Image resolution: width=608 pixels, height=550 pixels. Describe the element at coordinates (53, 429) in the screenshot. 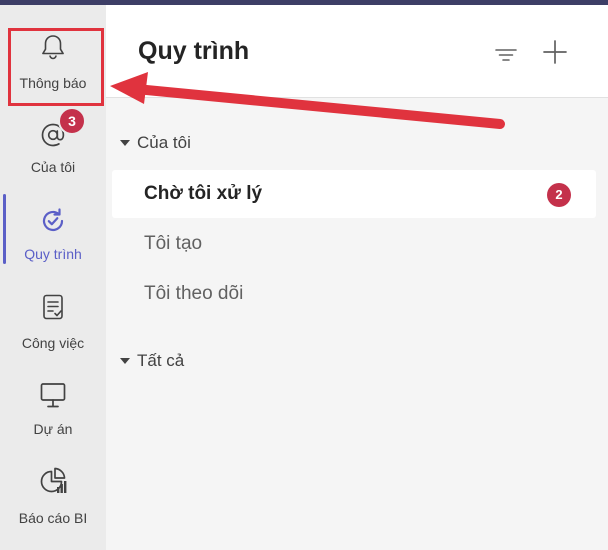

I see `sidebar-item-label: Dự án` at that location.